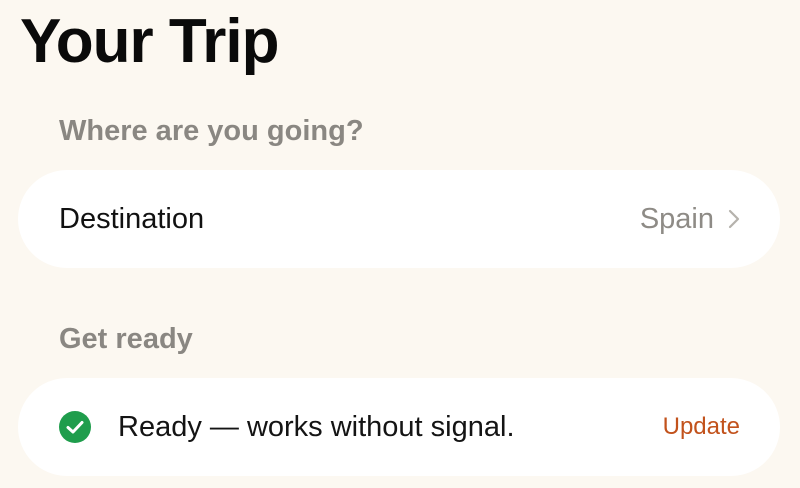 This screenshot has height=488, width=800. I want to click on get-ready-section-header: Get ready, so click(126, 339).